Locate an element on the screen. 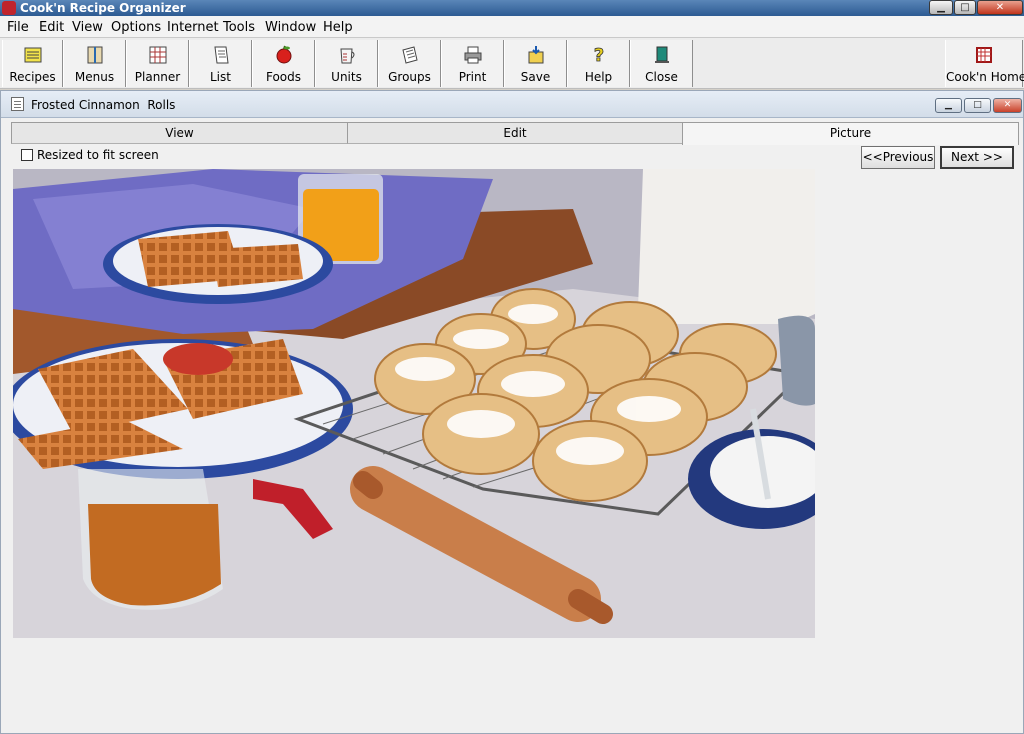 The height and width of the screenshot is (734, 1024). home-icon is located at coordinates (984, 55).